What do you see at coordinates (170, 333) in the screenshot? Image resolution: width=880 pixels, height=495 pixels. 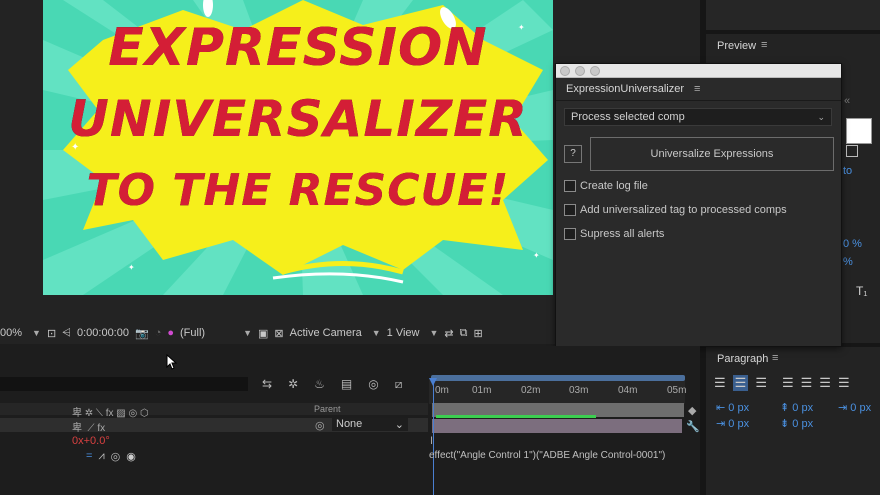 I see `channel-rgb-icon: ●` at bounding box center [170, 333].